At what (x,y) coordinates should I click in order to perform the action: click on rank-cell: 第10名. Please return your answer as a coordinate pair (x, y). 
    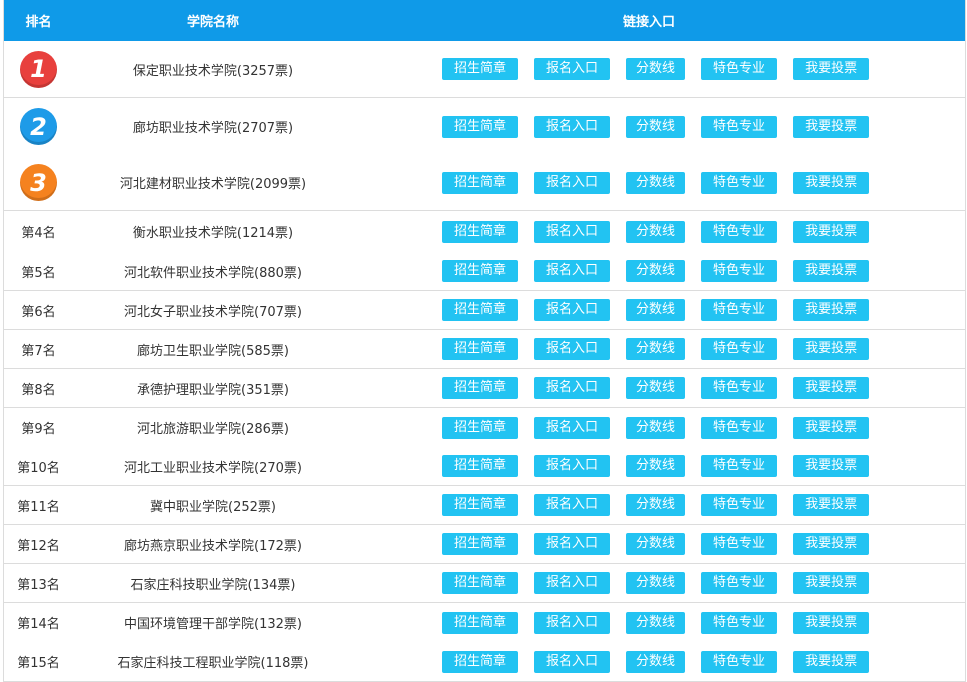
    Looking at the image, I should click on (38, 468).